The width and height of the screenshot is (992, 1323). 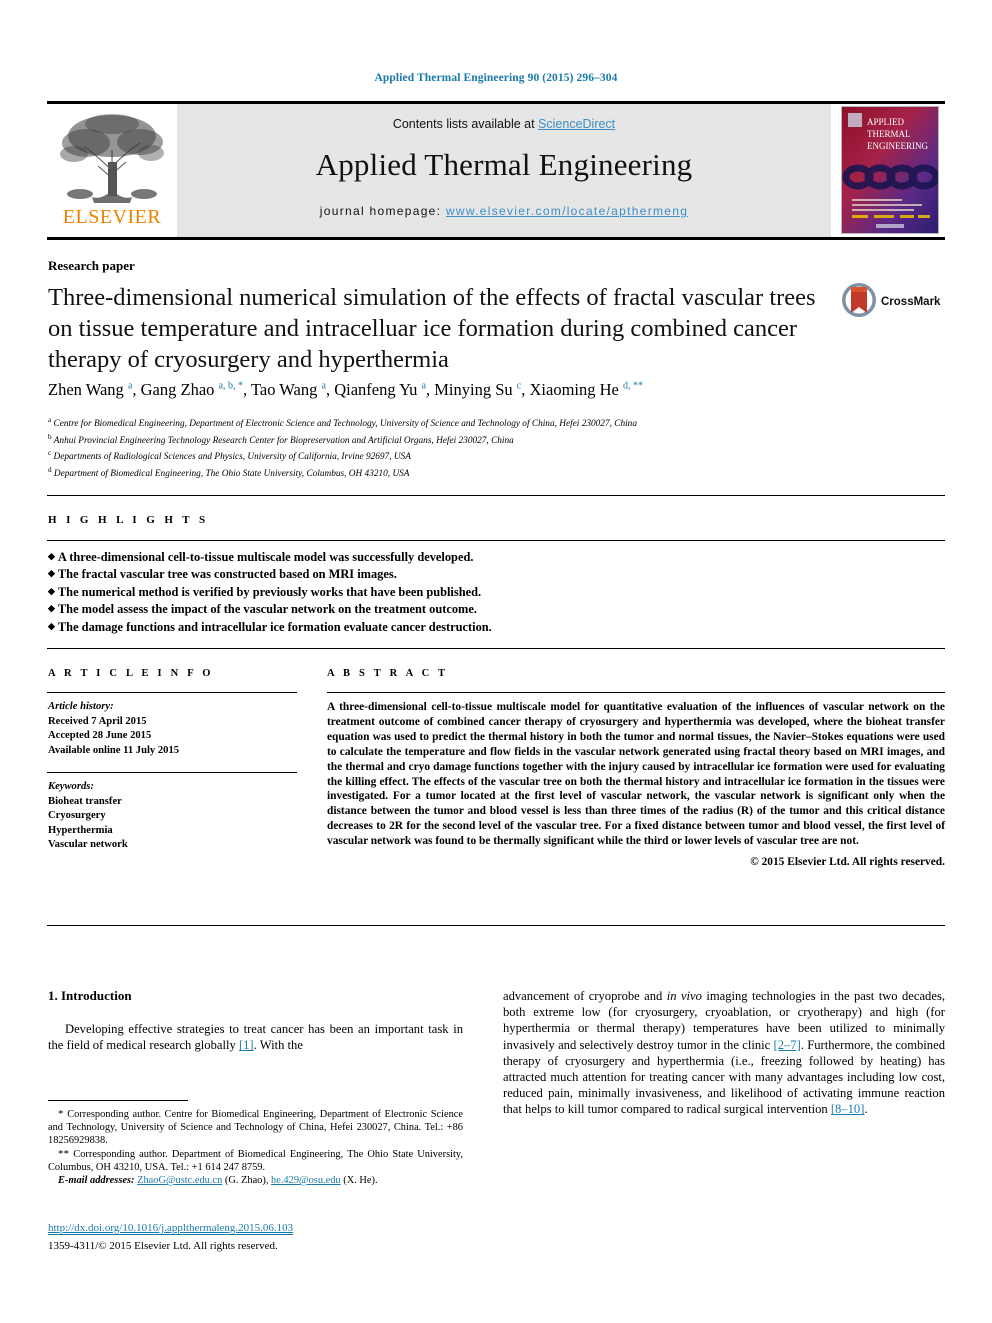 What do you see at coordinates (496, 925) in the screenshot?
I see `abstract-bottom-rule` at bounding box center [496, 925].